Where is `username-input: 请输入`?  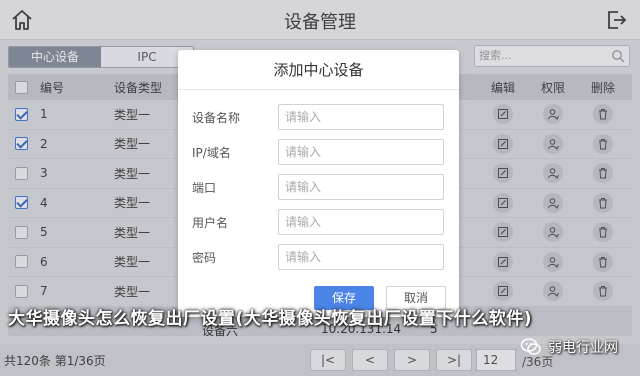 username-input: 请输入 is located at coordinates (361, 222).